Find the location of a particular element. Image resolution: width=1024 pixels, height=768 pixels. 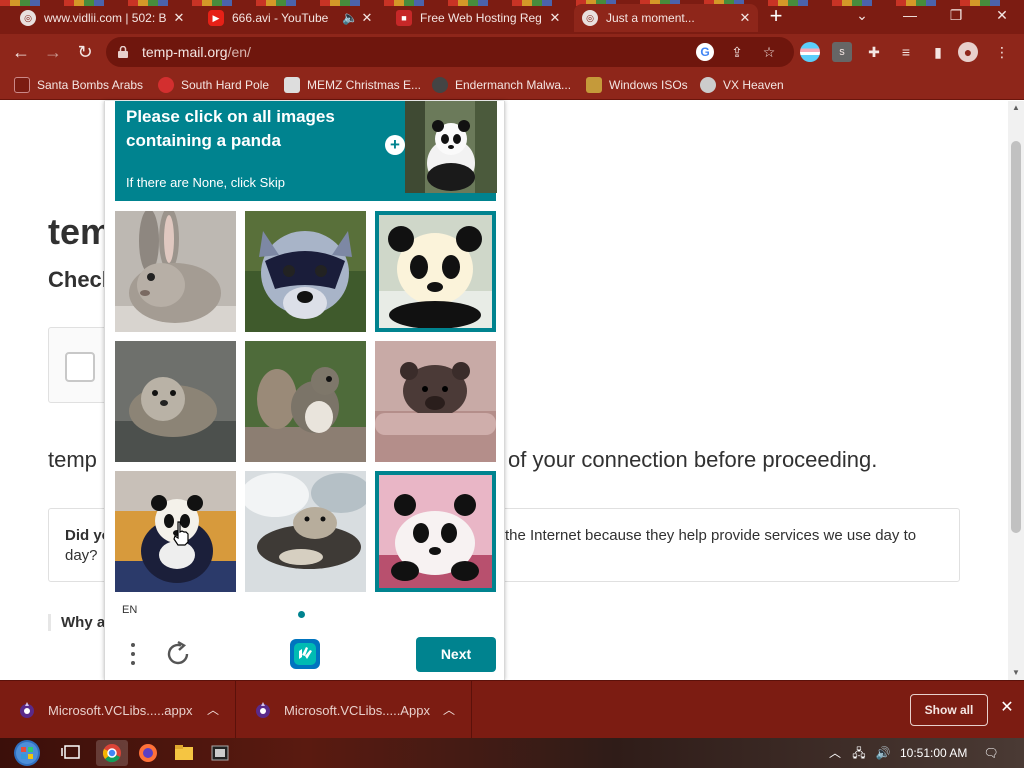

tile-otter is located at coordinates (175, 401).